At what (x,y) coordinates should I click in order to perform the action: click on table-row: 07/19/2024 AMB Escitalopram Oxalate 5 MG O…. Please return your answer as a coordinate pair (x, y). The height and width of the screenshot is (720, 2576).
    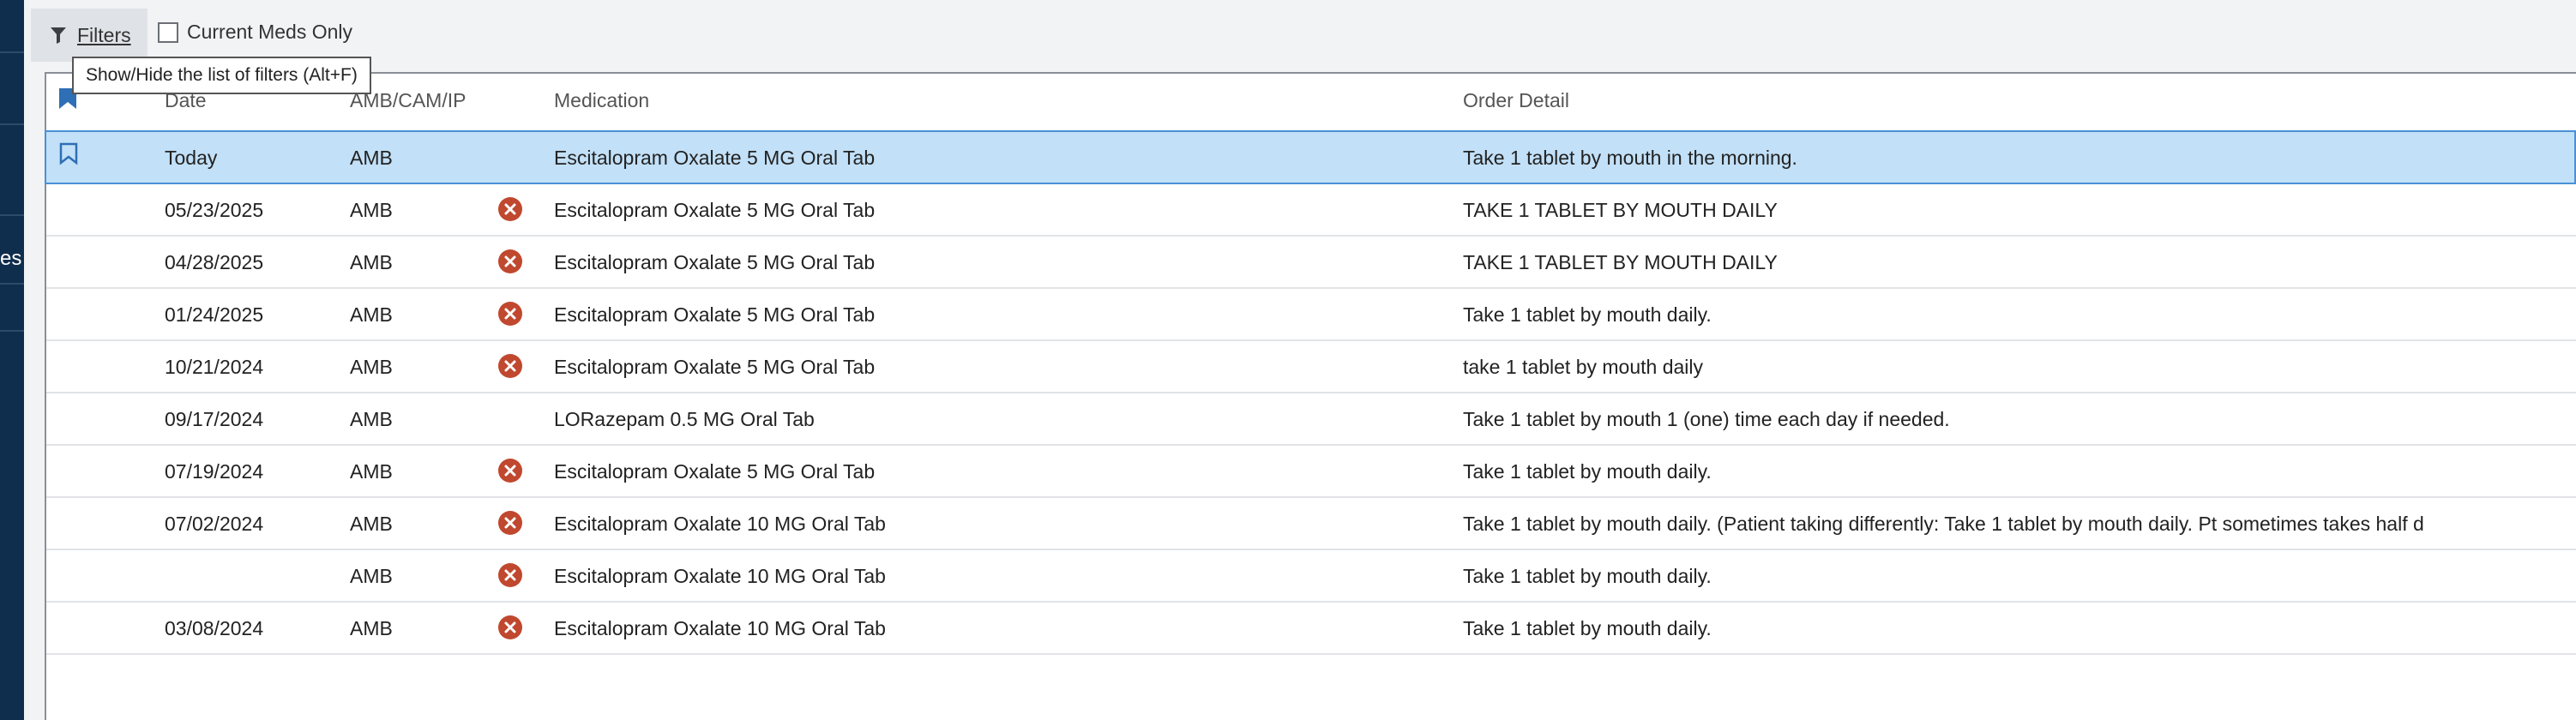
    Looking at the image, I should click on (1311, 472).